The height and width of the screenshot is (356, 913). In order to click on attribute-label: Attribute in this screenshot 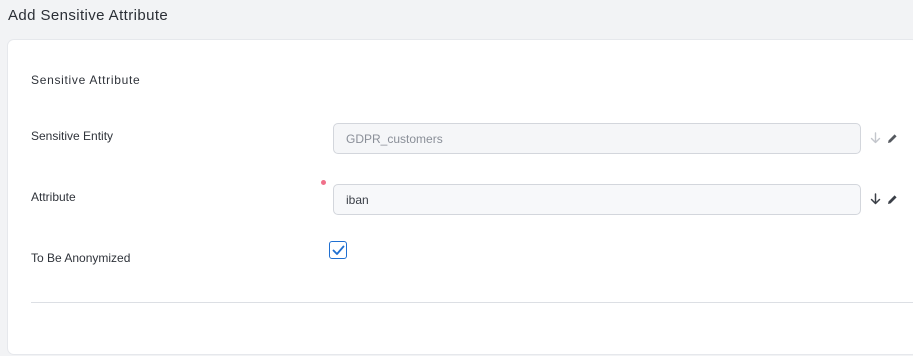, I will do `click(53, 197)`.